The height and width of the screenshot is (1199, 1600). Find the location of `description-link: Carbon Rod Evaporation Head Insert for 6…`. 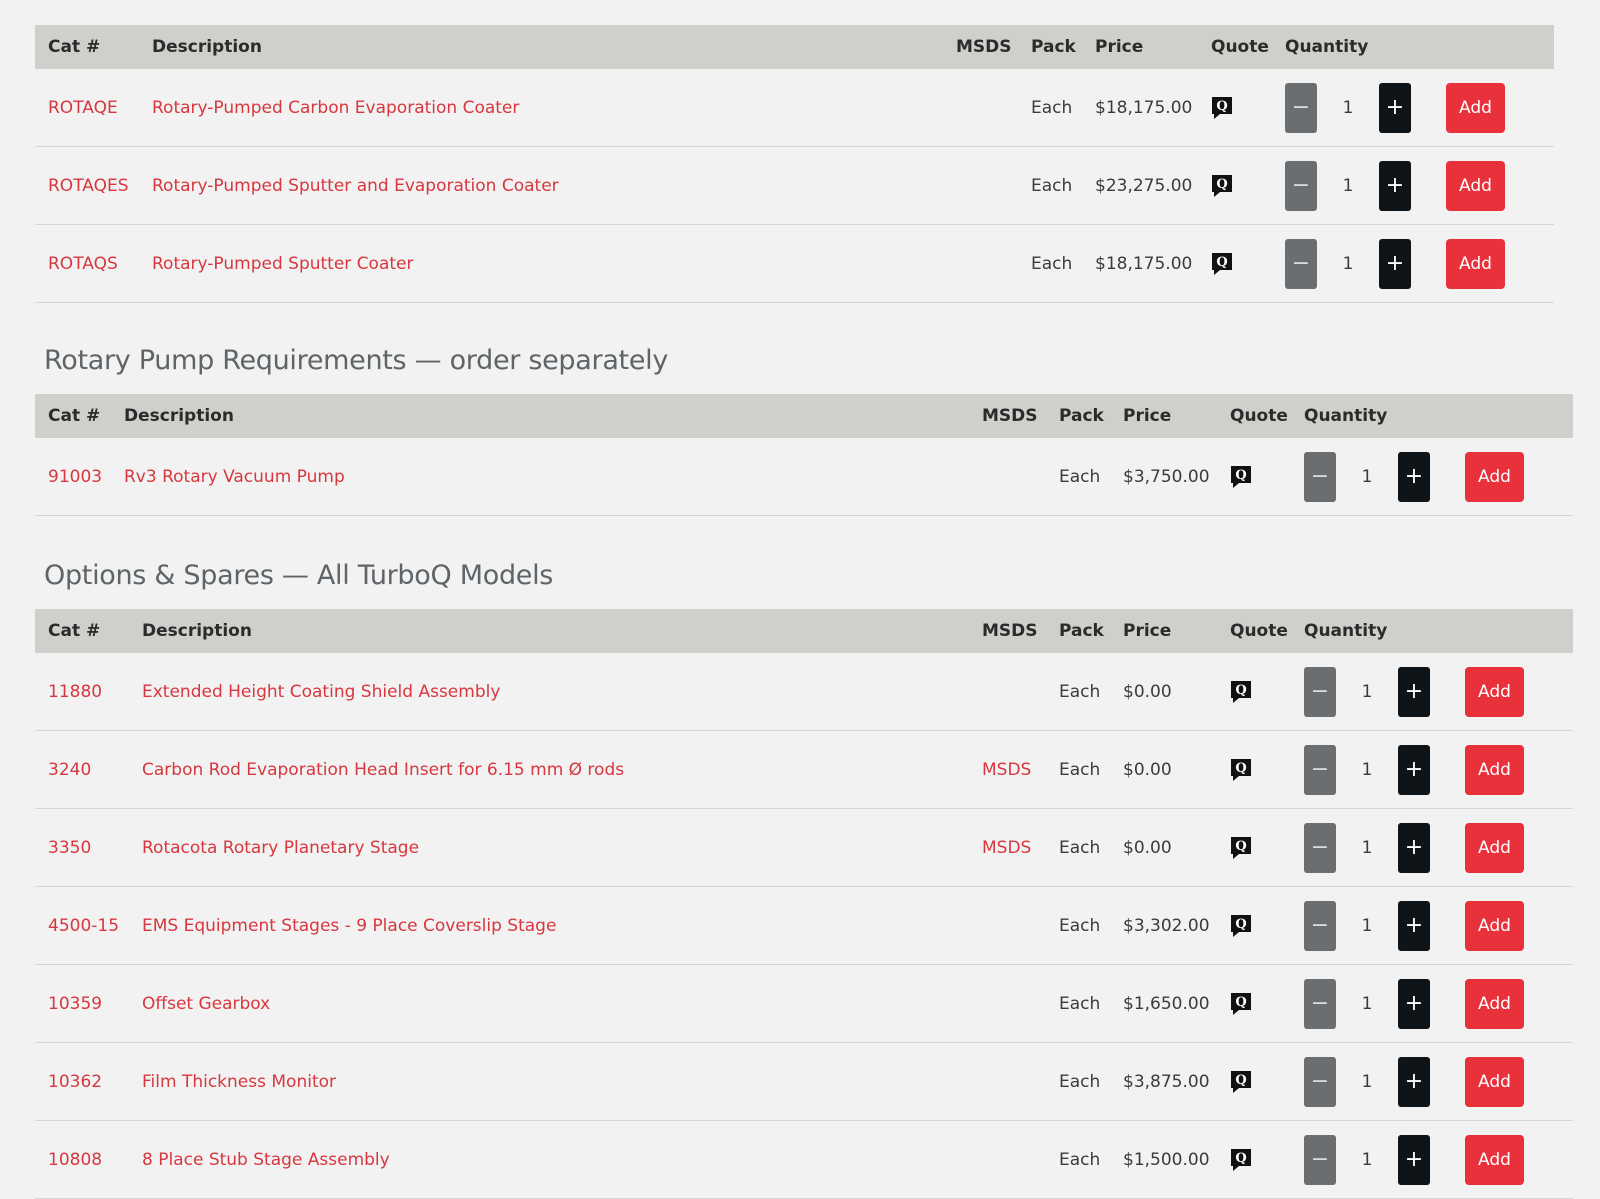

description-link: Carbon Rod Evaporation Head Insert for 6… is located at coordinates (383, 770).